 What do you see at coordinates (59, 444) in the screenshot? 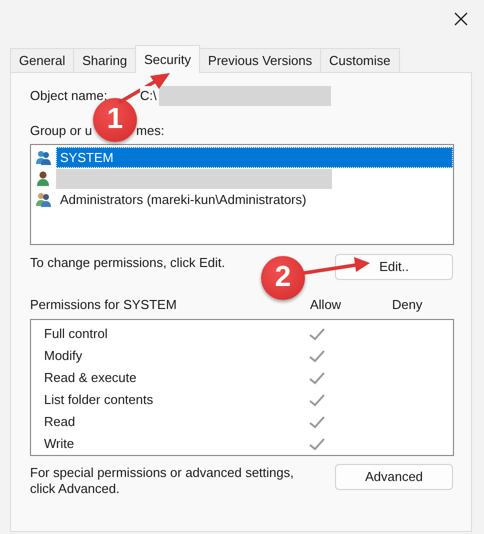
I see `permission-name: Write` at bounding box center [59, 444].